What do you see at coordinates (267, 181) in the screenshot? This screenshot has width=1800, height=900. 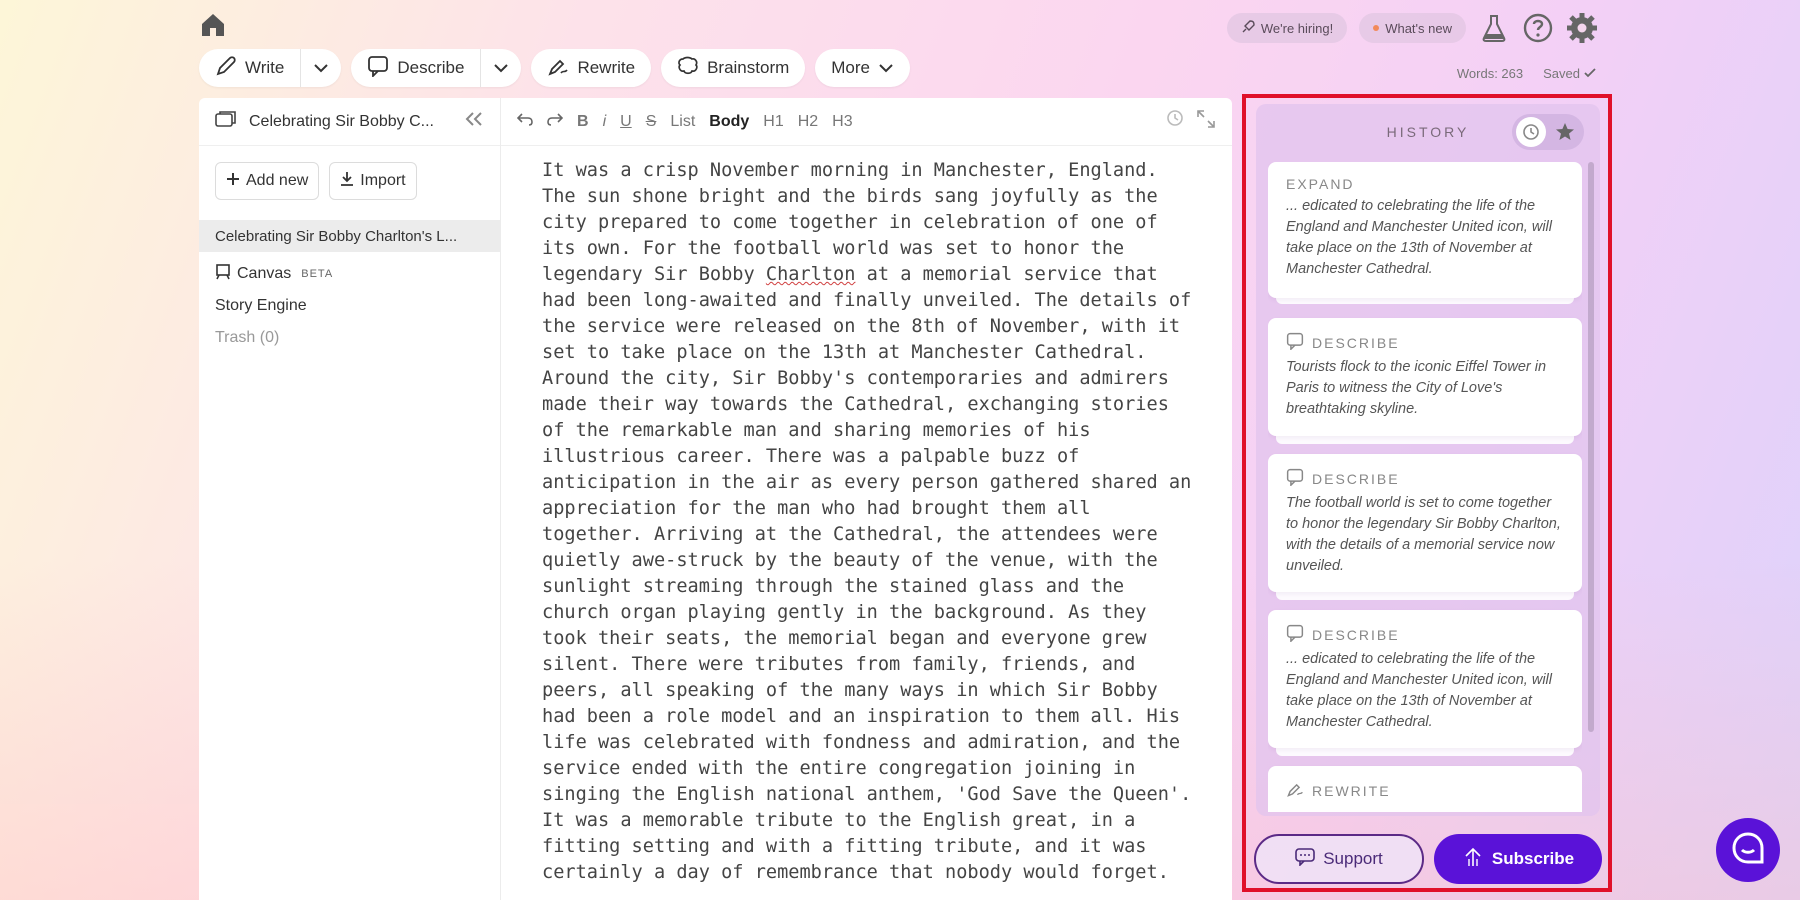 I see `add-new-button: Add new` at bounding box center [267, 181].